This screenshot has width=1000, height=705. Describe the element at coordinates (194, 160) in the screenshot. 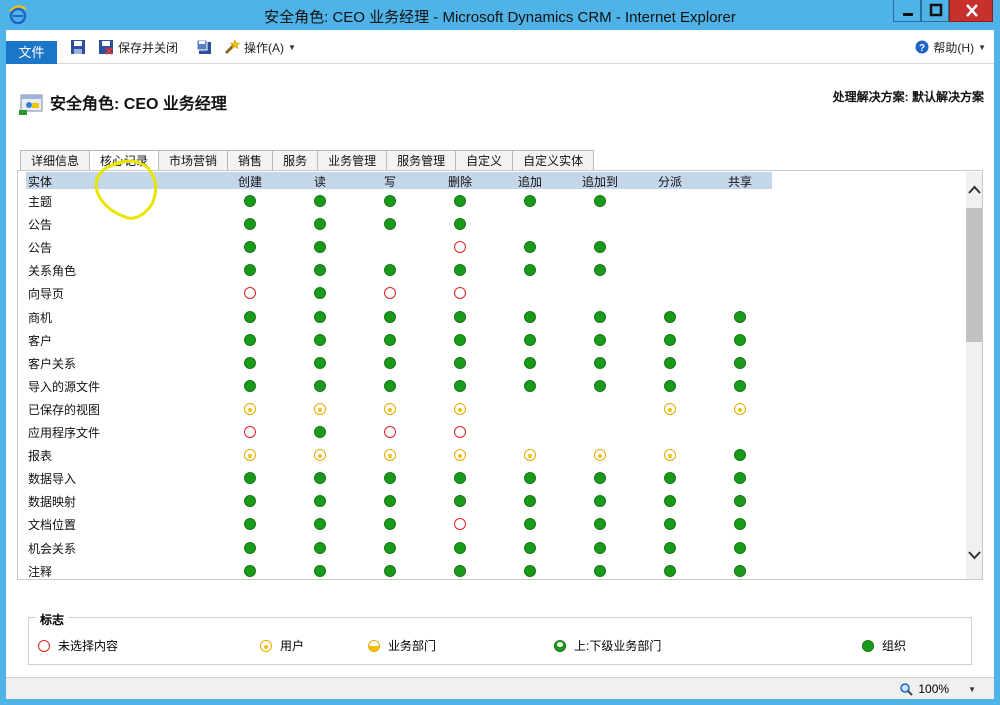

I see `tab-2: 市场营销` at that location.